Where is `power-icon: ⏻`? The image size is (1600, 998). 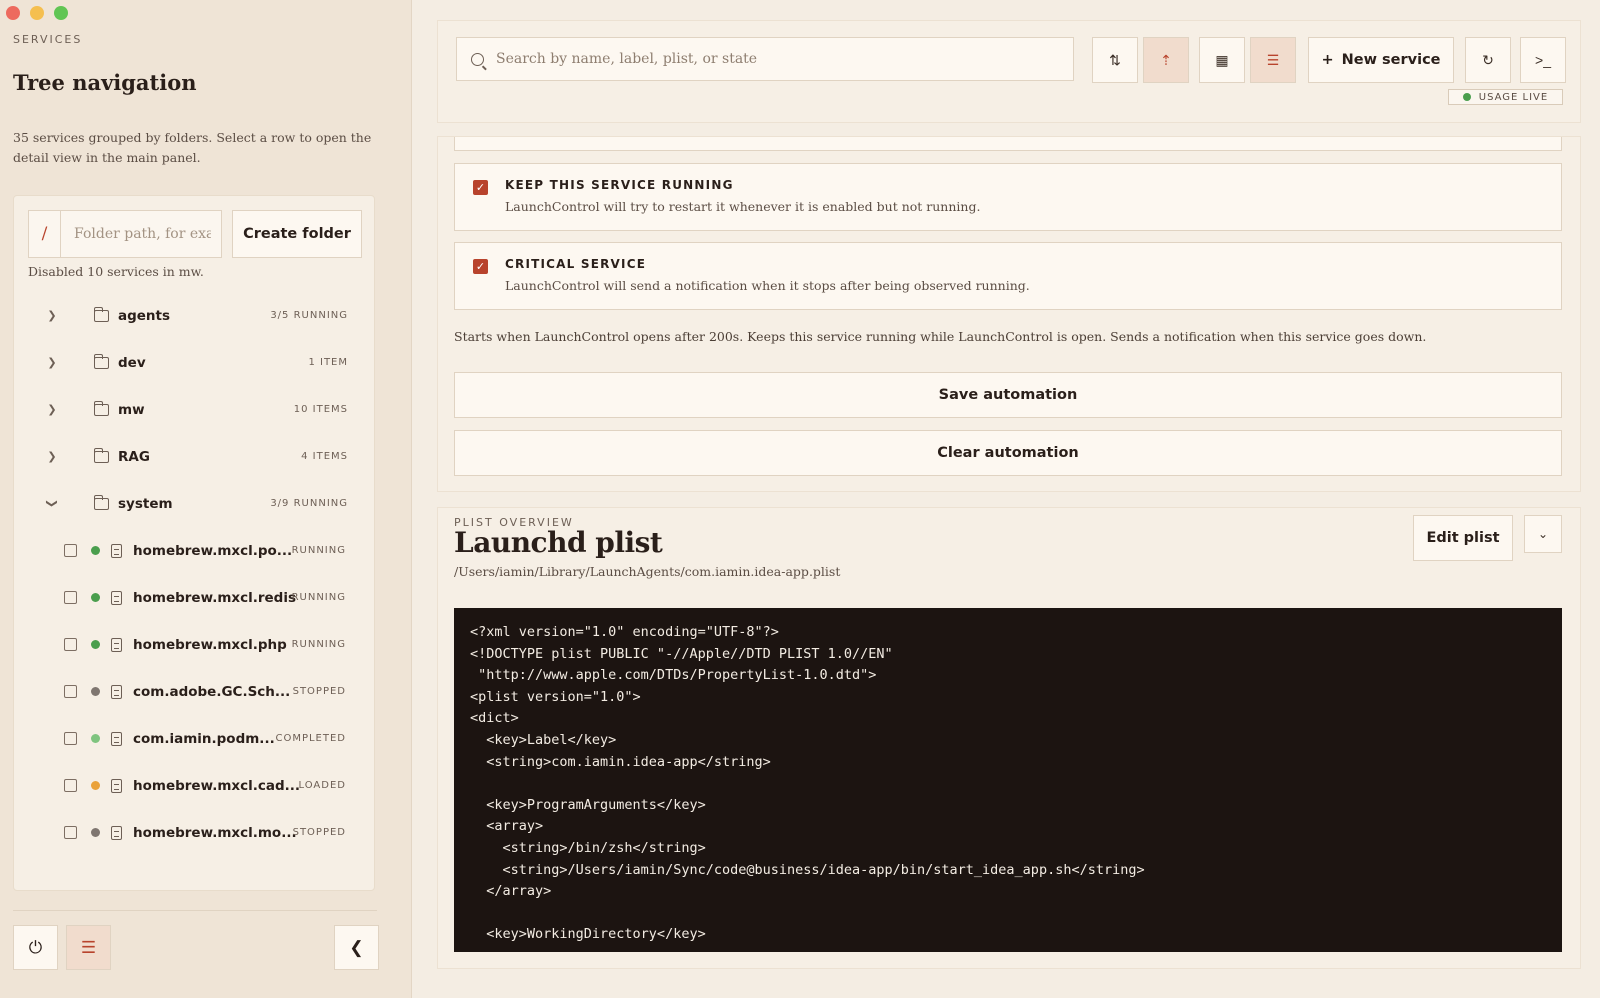
power-icon: ⏻ is located at coordinates (35, 947).